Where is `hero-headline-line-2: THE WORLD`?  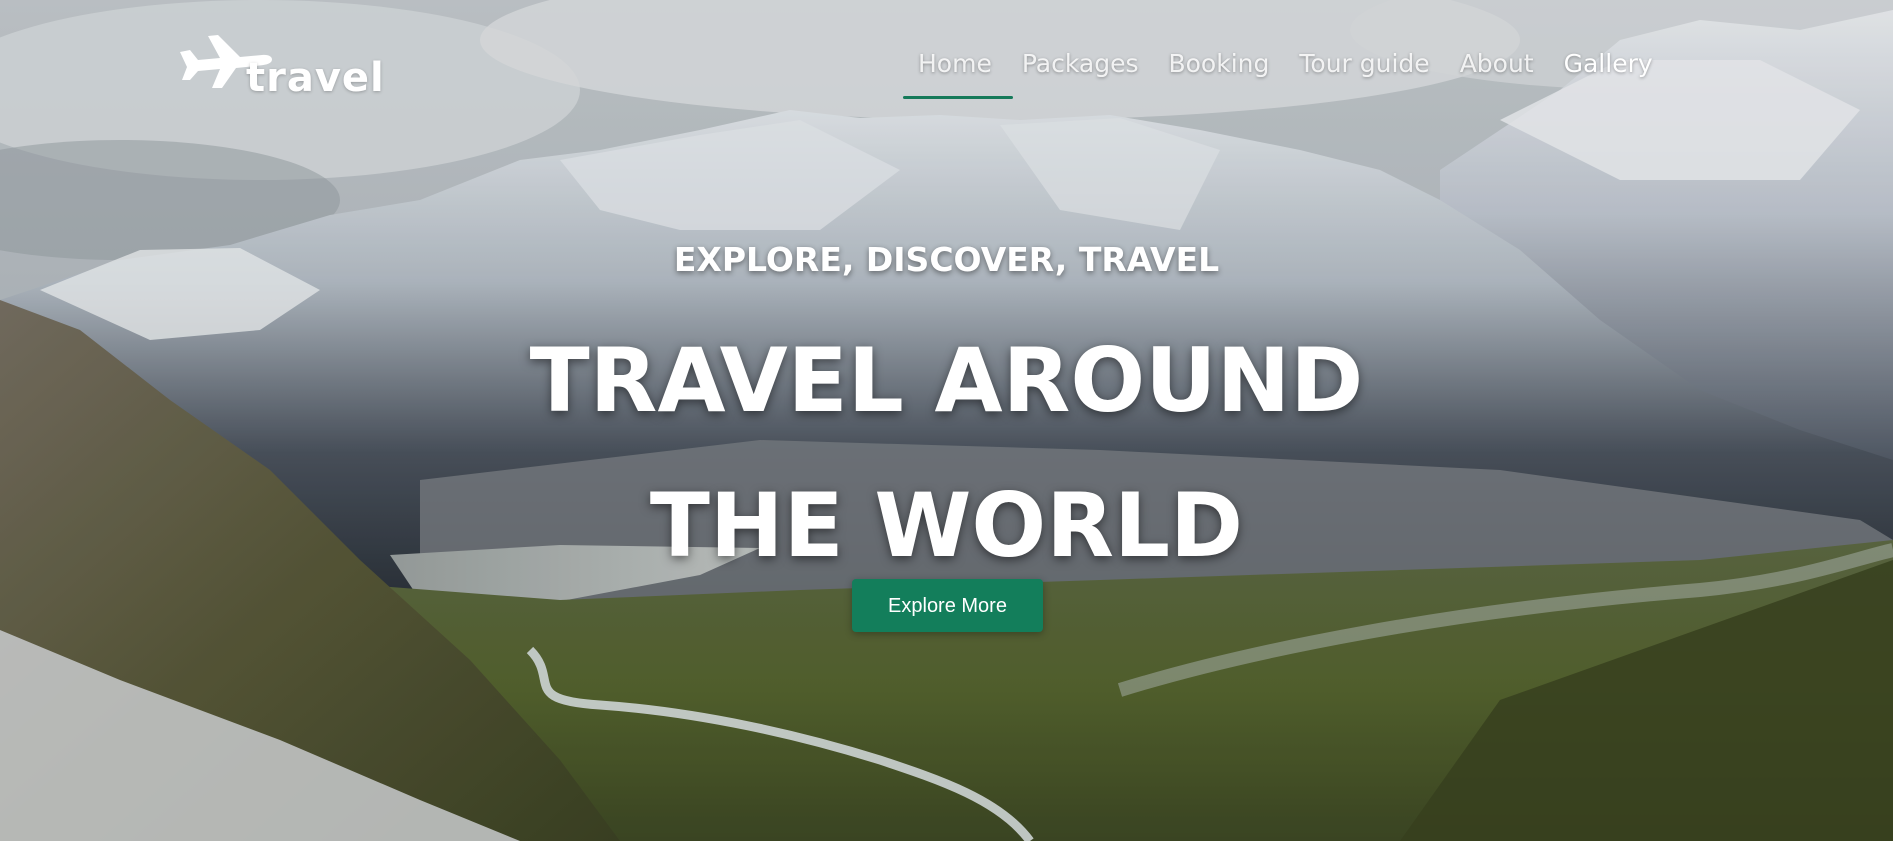
hero-headline-line-2: THE WORLD is located at coordinates (946, 525).